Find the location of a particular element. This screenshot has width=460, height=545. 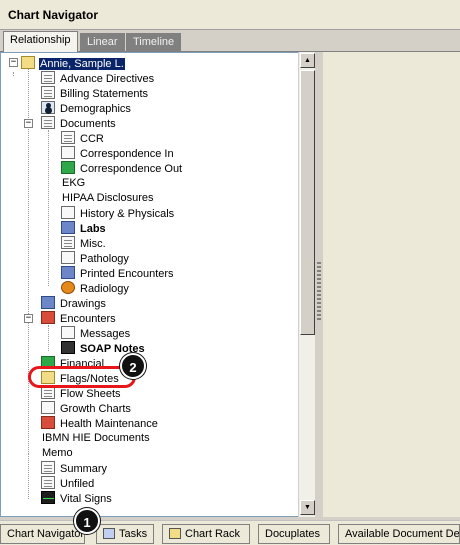

tree-item-vital-signs: Vital Signs is located at coordinates (77, 498).